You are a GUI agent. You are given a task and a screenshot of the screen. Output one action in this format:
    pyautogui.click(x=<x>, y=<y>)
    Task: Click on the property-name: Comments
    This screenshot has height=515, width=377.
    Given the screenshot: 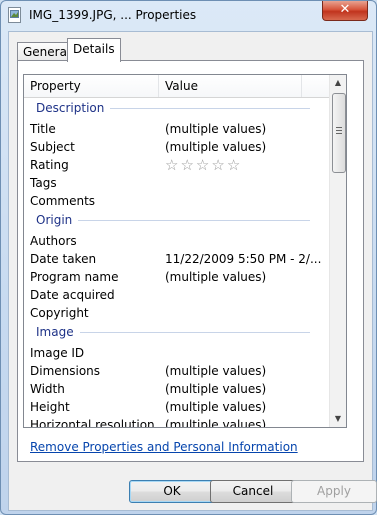 What is the action you would take?
    pyautogui.click(x=63, y=201)
    